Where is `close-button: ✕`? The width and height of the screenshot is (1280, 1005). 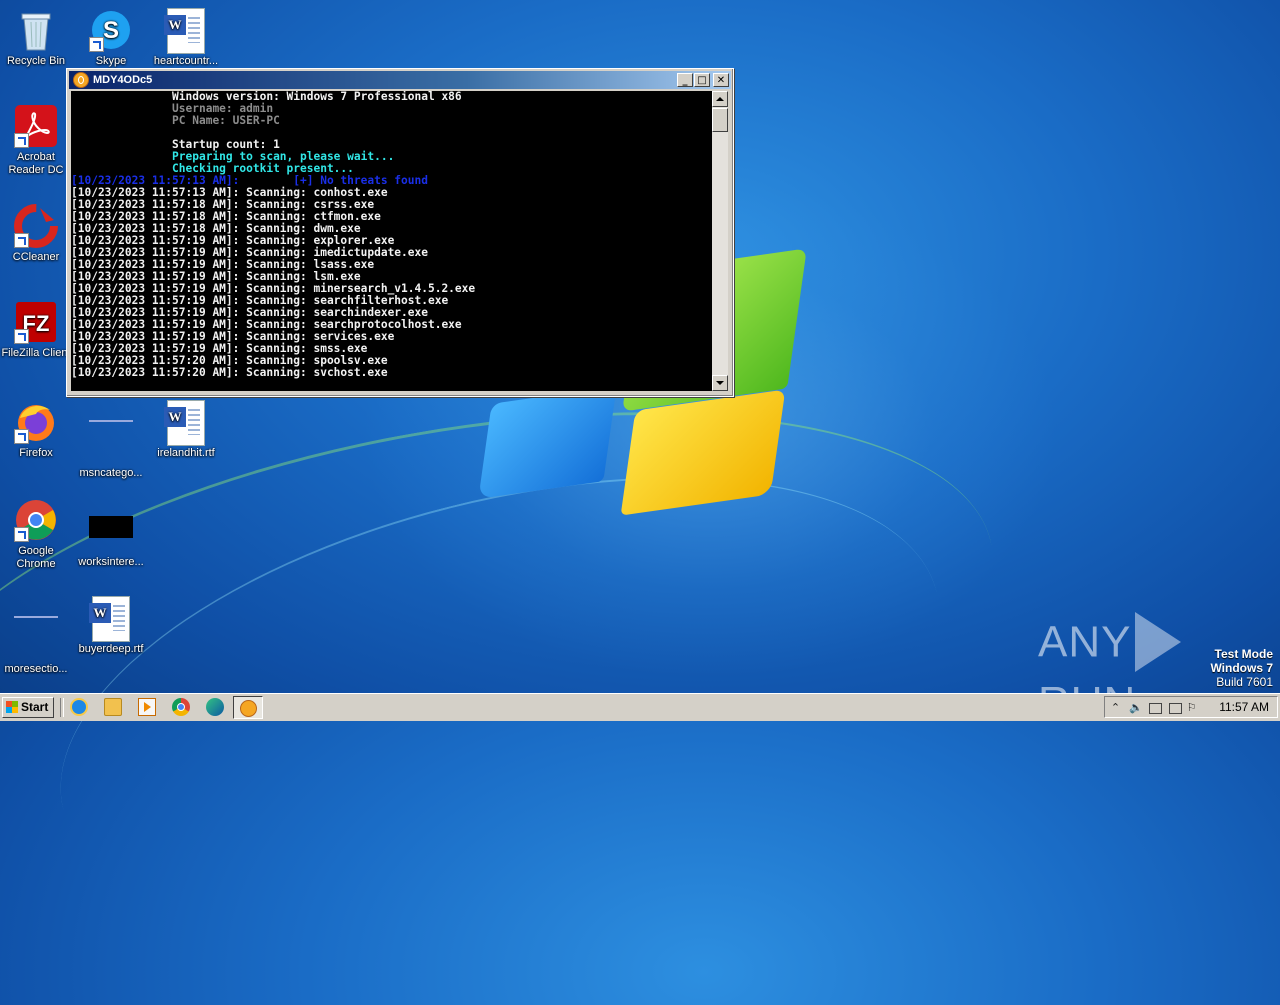 close-button: ✕ is located at coordinates (721, 80).